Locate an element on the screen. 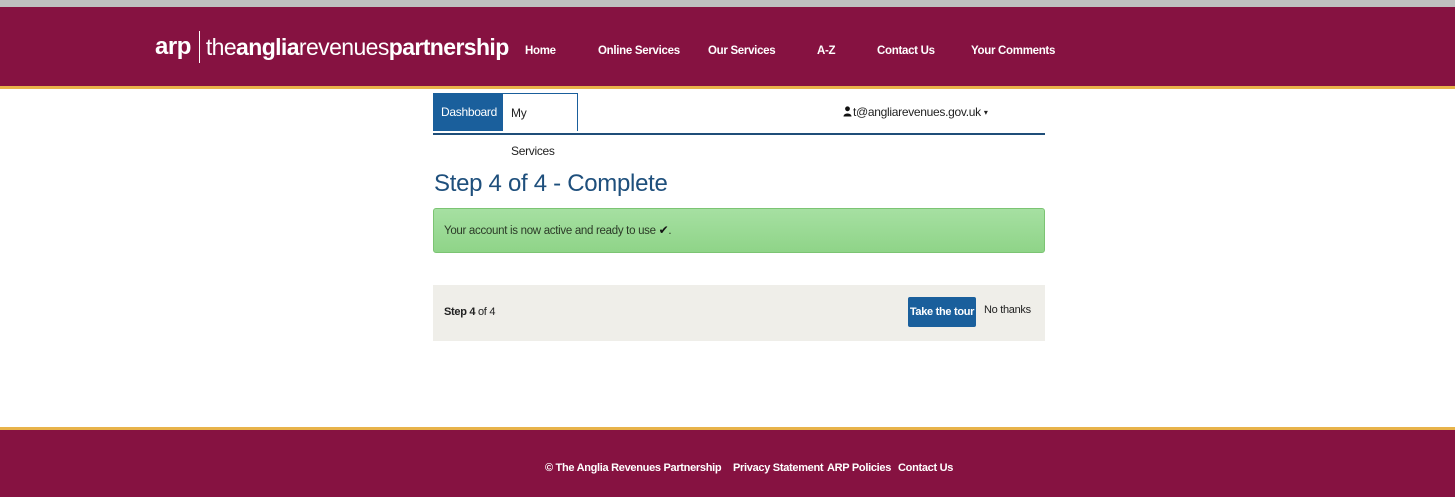 The width and height of the screenshot is (1455, 497). header-accent-stripe is located at coordinates (727, 87).